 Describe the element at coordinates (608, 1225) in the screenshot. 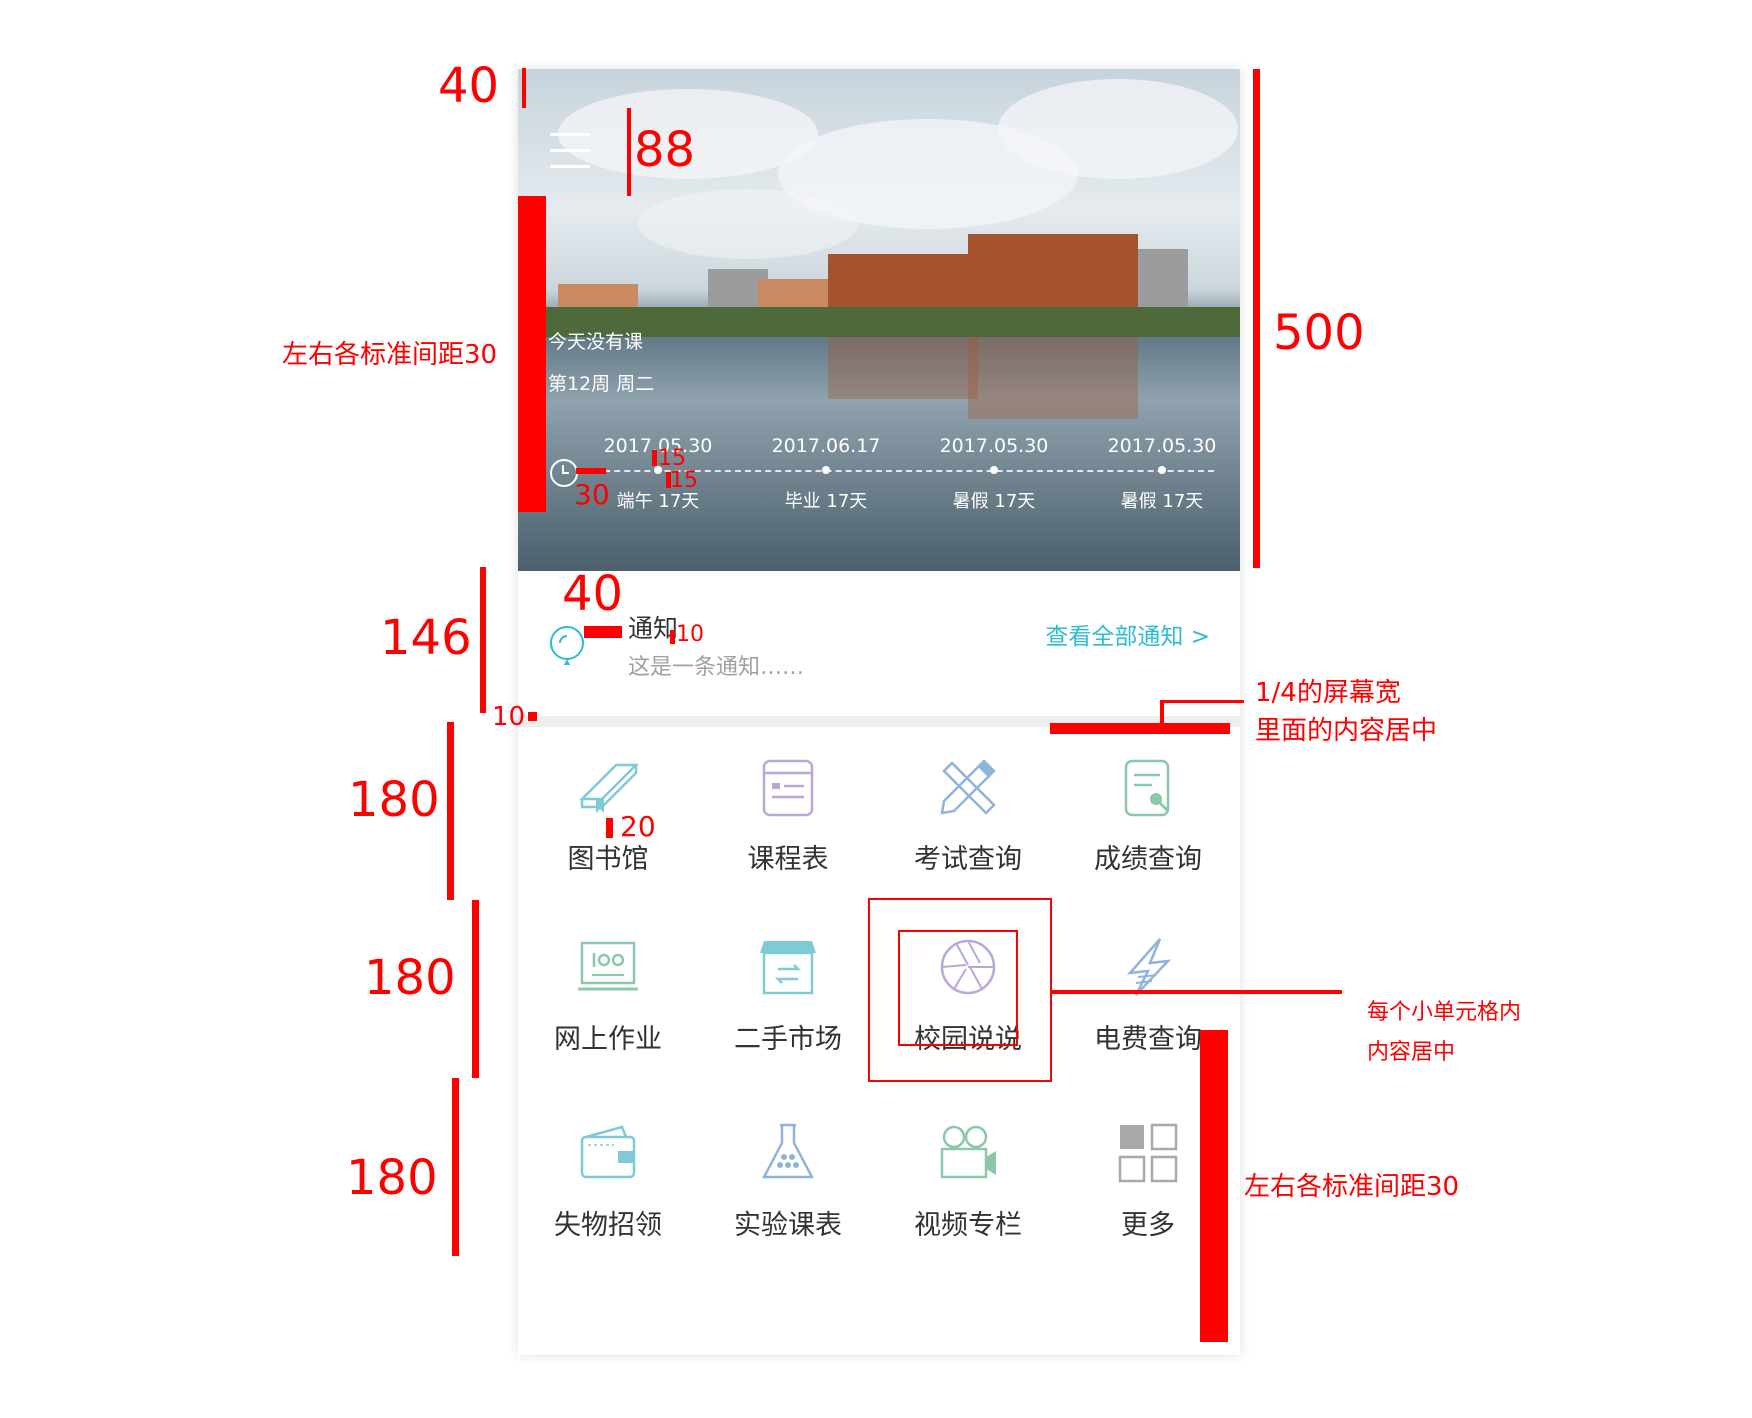

I see `grid-item-label: 失物招领` at that location.